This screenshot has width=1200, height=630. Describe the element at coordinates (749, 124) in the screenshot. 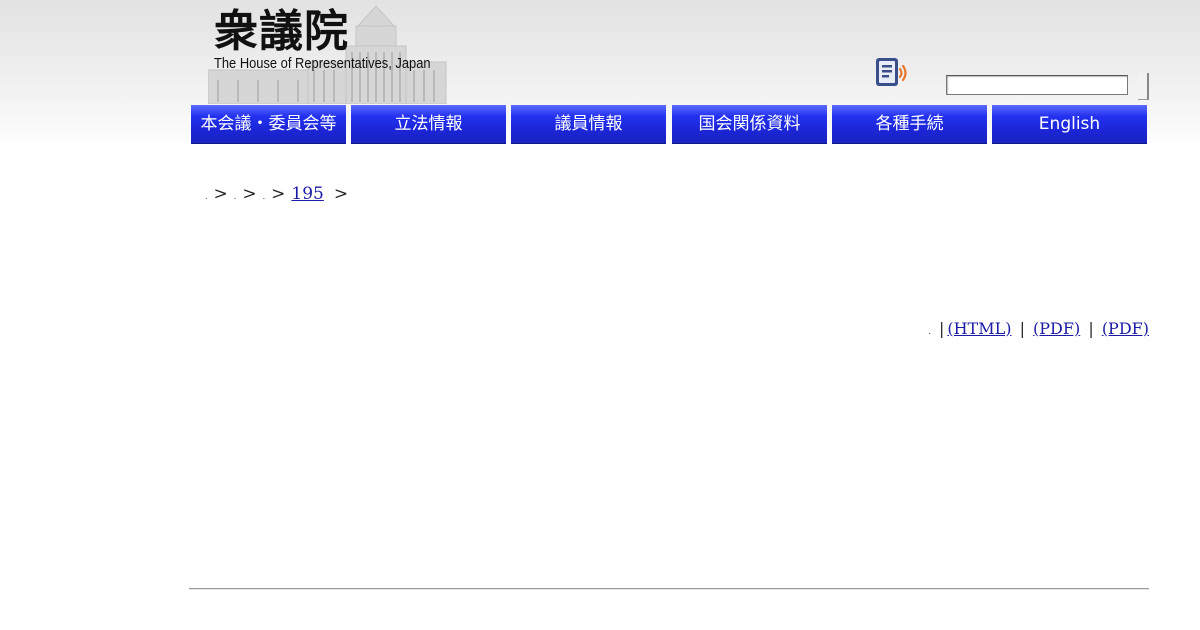

I see `nav-diet-materials: 国会関係資料` at that location.